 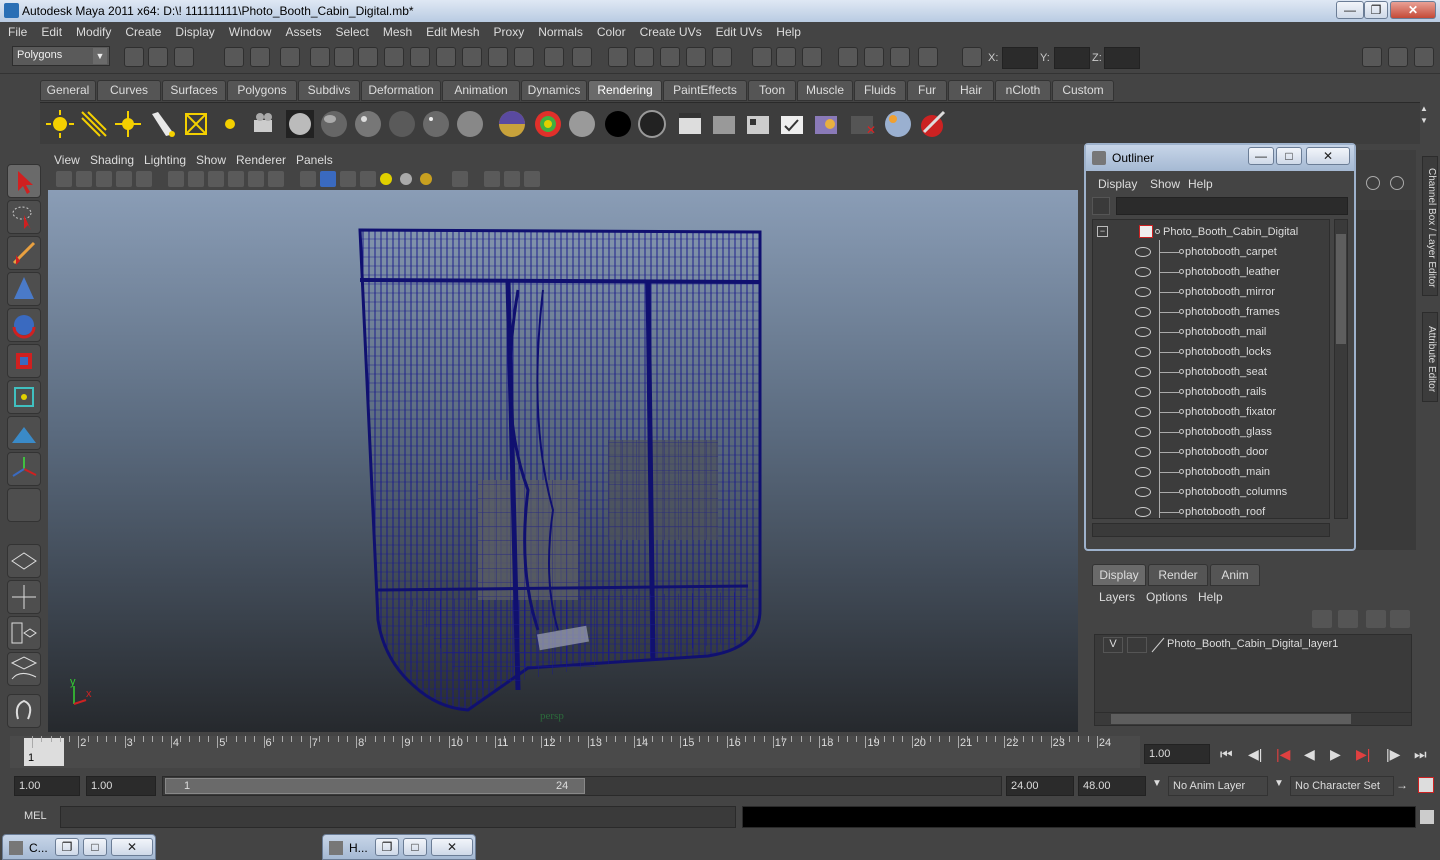 I want to click on tab-deformation: Deformation, so click(x=401, y=90).